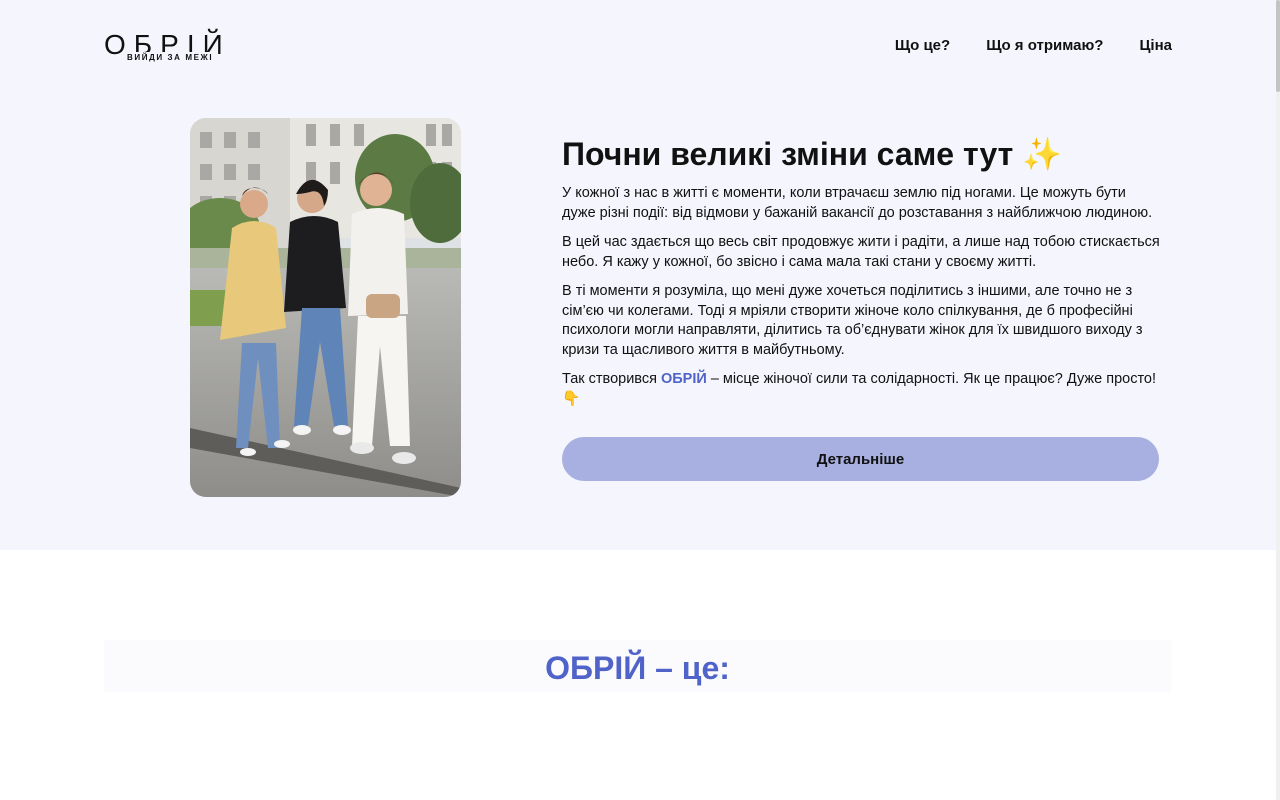  I want to click on hero-paragraph-4-start: Так створився, so click(611, 379).